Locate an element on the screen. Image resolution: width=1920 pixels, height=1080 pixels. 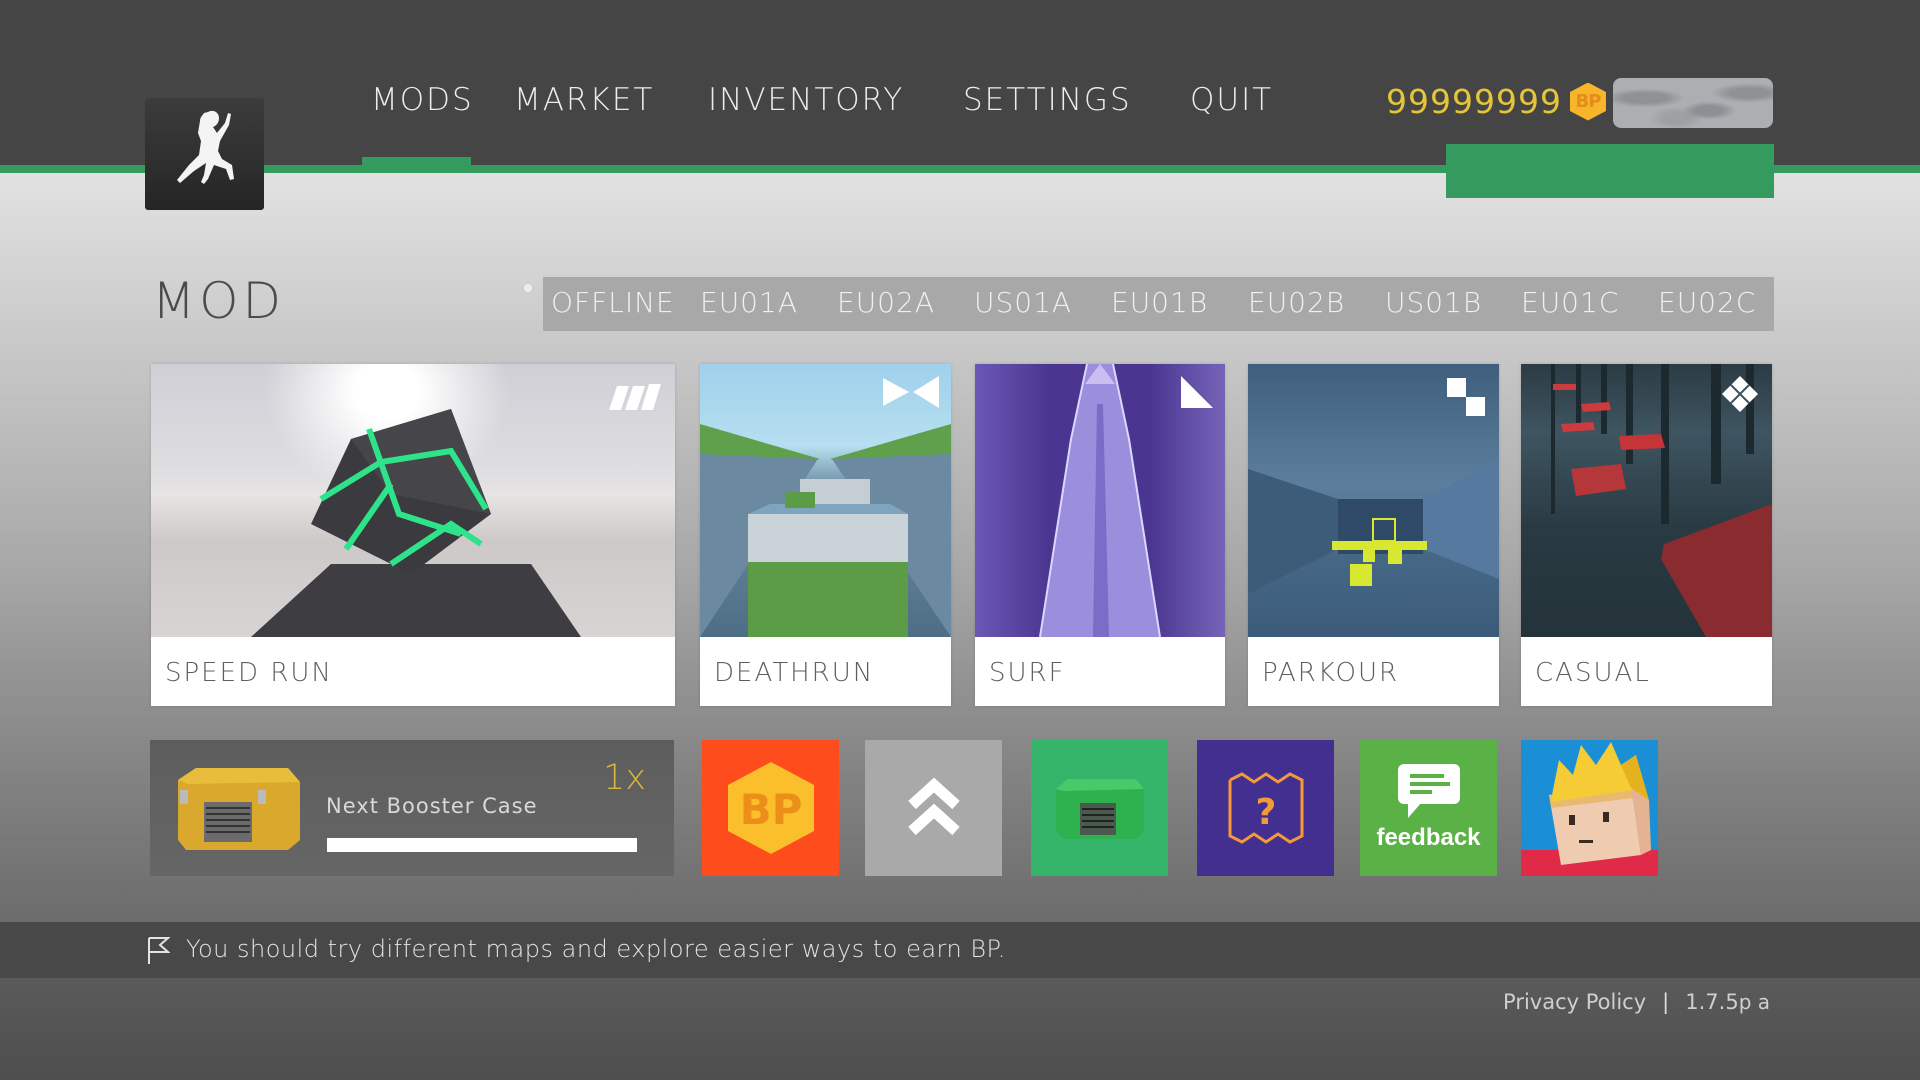
player-profile-button is located at coordinates (1693, 103).